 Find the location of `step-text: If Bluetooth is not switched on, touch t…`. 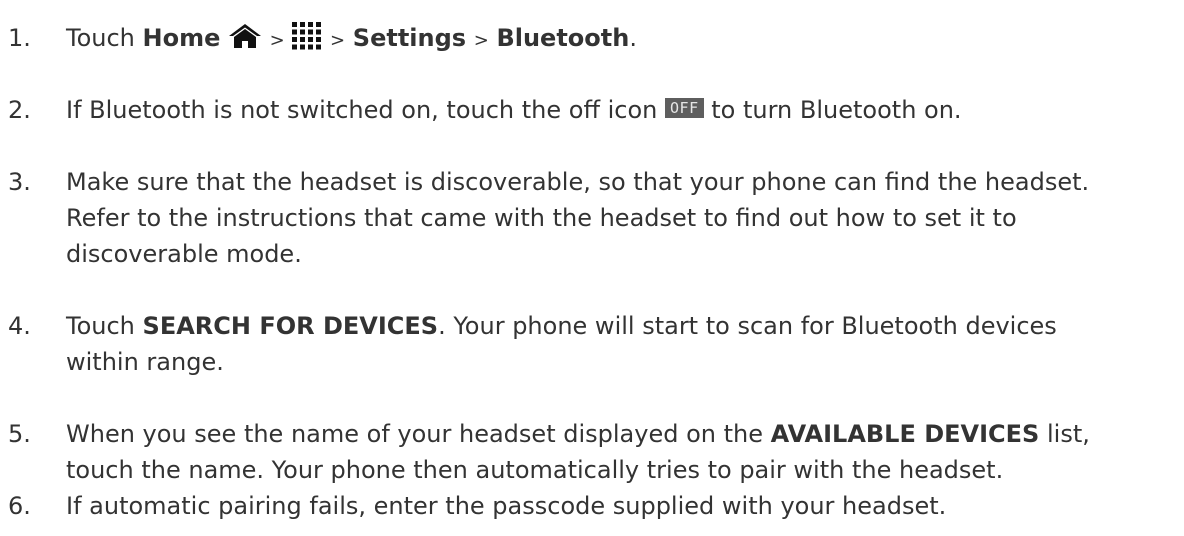

step-text: If Bluetooth is not switched on, touch t… is located at coordinates (625, 110).